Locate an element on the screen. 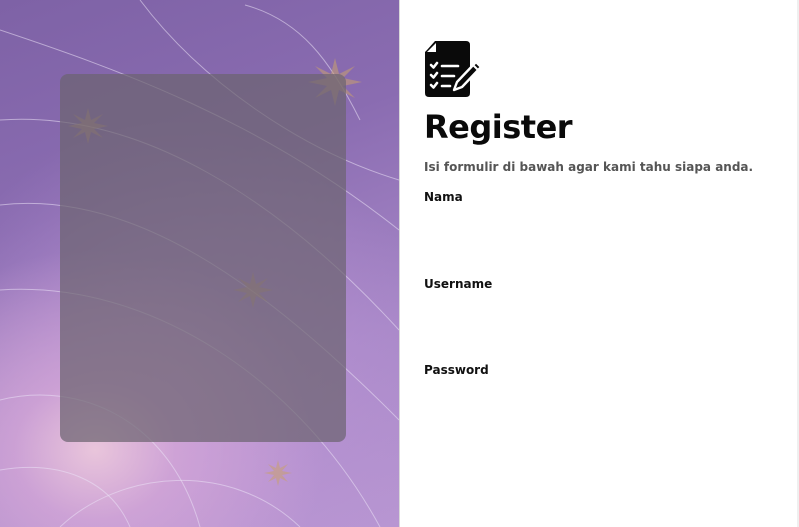  form-checklist-pencil-icon is located at coordinates (453, 69).